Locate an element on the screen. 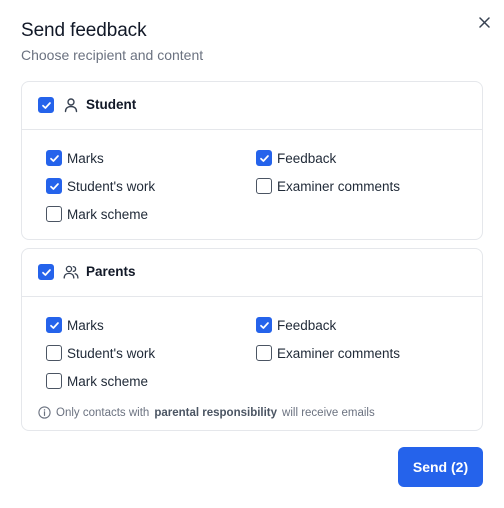 This screenshot has width=504, height=508. parents-option-feedback: Feedback is located at coordinates (296, 325).